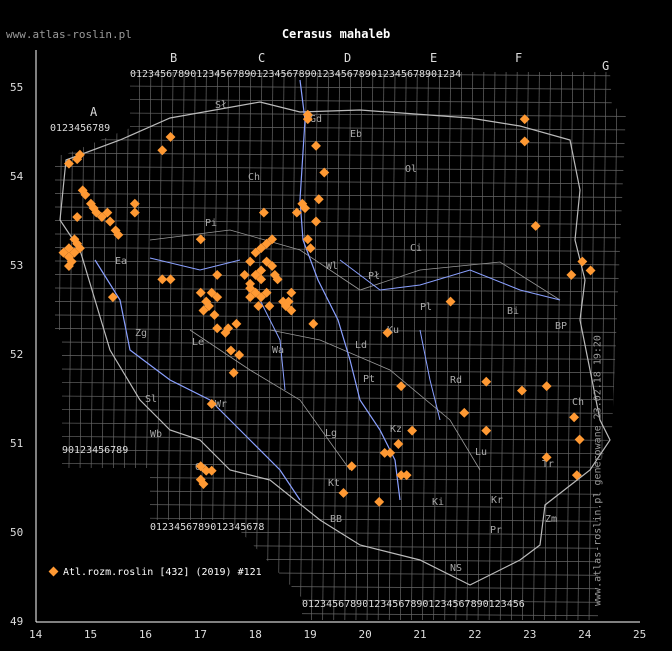  What do you see at coordinates (90, 634) in the screenshot?
I see `lon-tick-label: 15` at bounding box center [90, 634].